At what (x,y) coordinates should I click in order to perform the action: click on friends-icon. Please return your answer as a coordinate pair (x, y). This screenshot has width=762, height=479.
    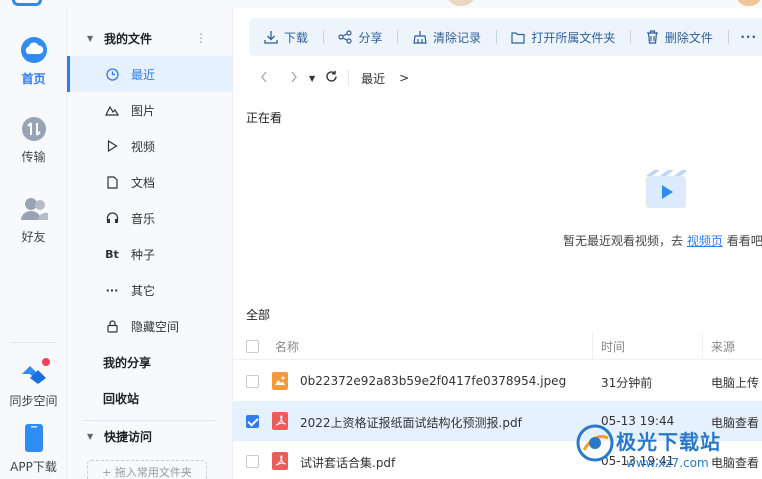
    Looking at the image, I should click on (34, 209).